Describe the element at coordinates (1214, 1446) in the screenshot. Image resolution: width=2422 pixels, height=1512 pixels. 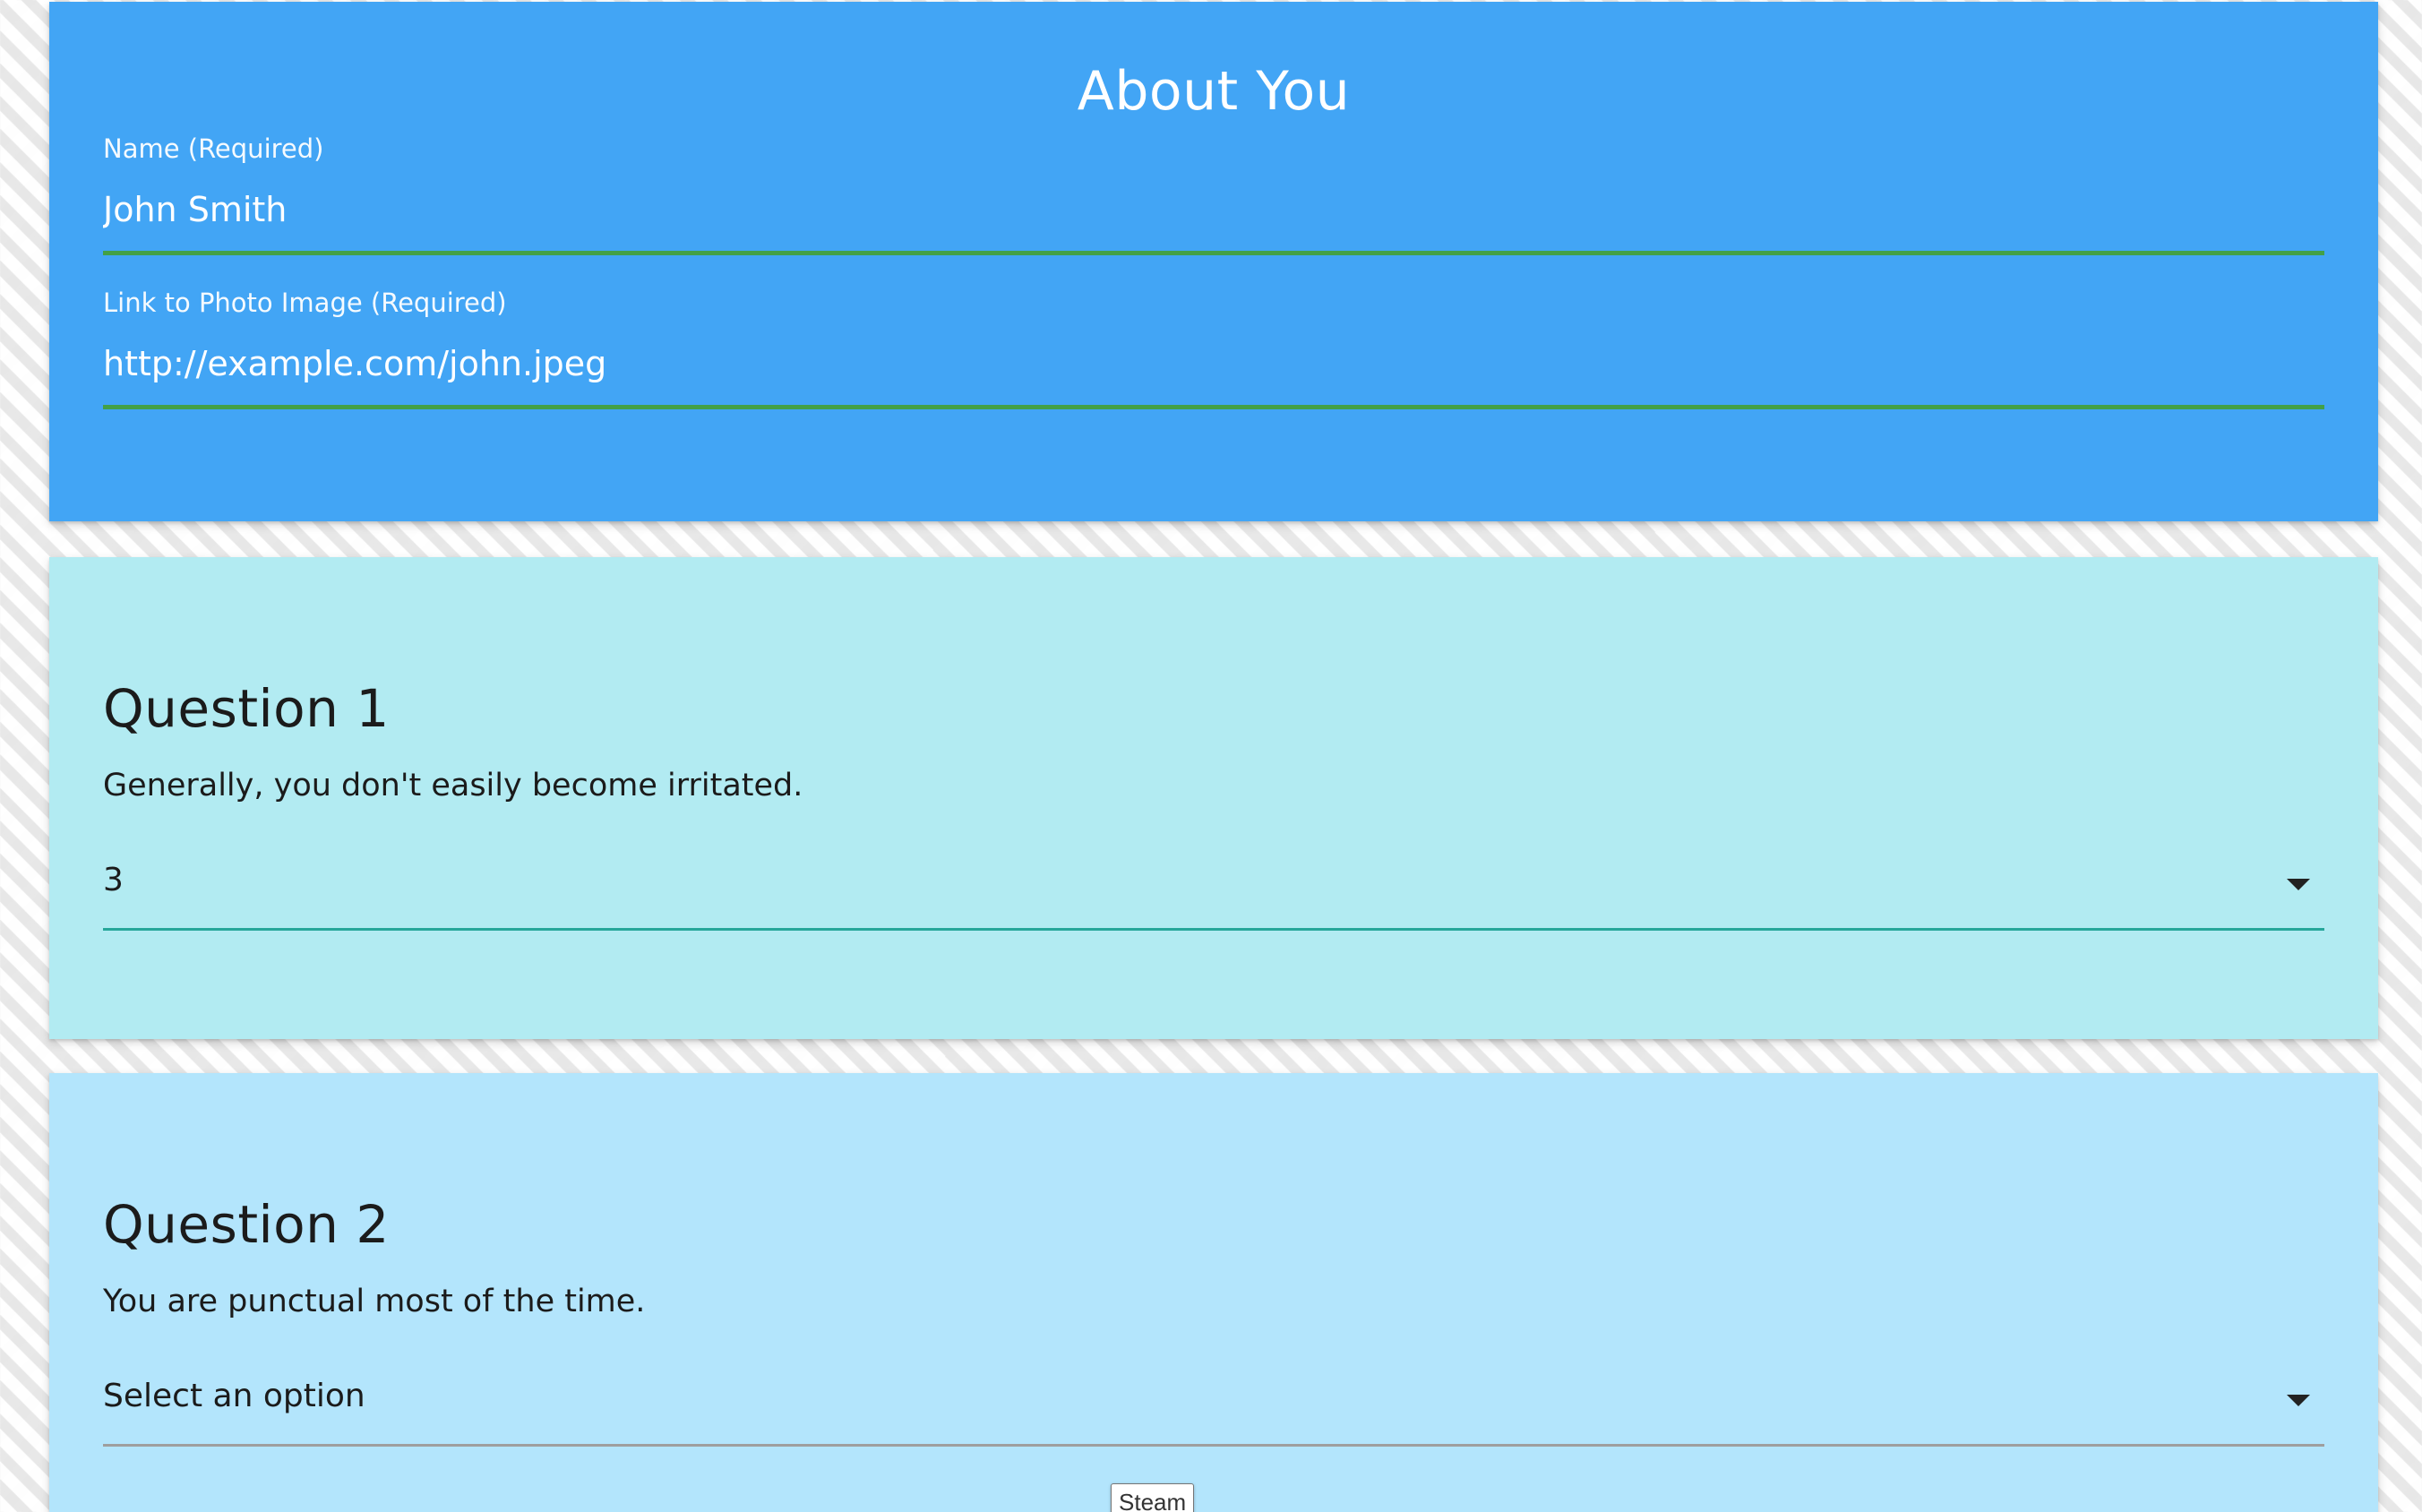
I see `question-2-select-underline` at that location.